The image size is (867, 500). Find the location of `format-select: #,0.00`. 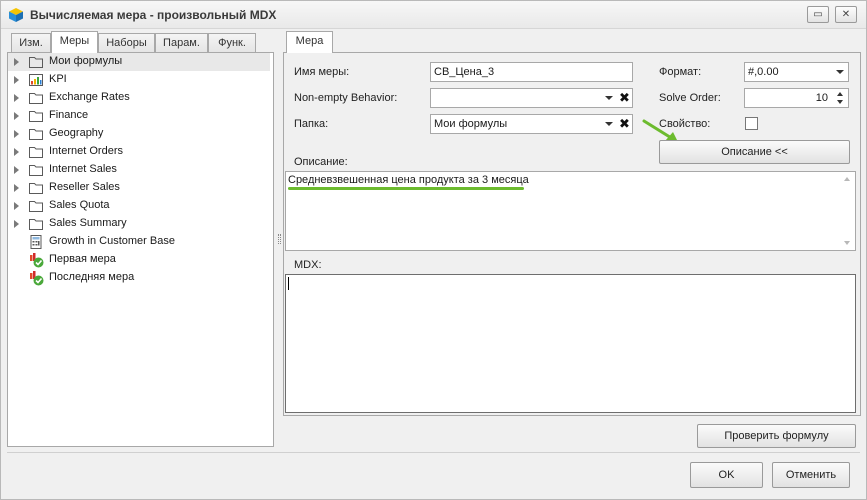

format-select: #,0.00 is located at coordinates (796, 72).